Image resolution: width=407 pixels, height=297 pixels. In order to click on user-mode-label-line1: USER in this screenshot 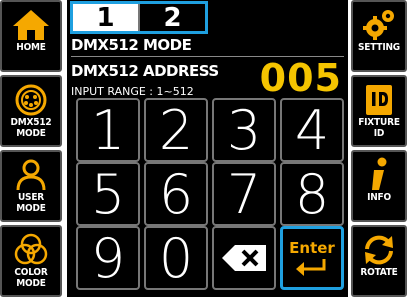, I will do `click(31, 197)`.